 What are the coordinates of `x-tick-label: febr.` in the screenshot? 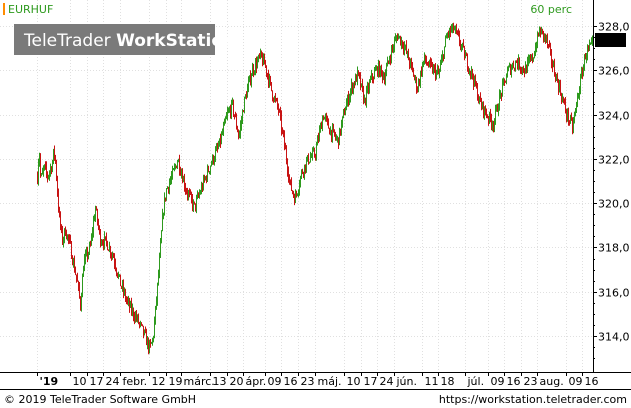 It's located at (135, 381).